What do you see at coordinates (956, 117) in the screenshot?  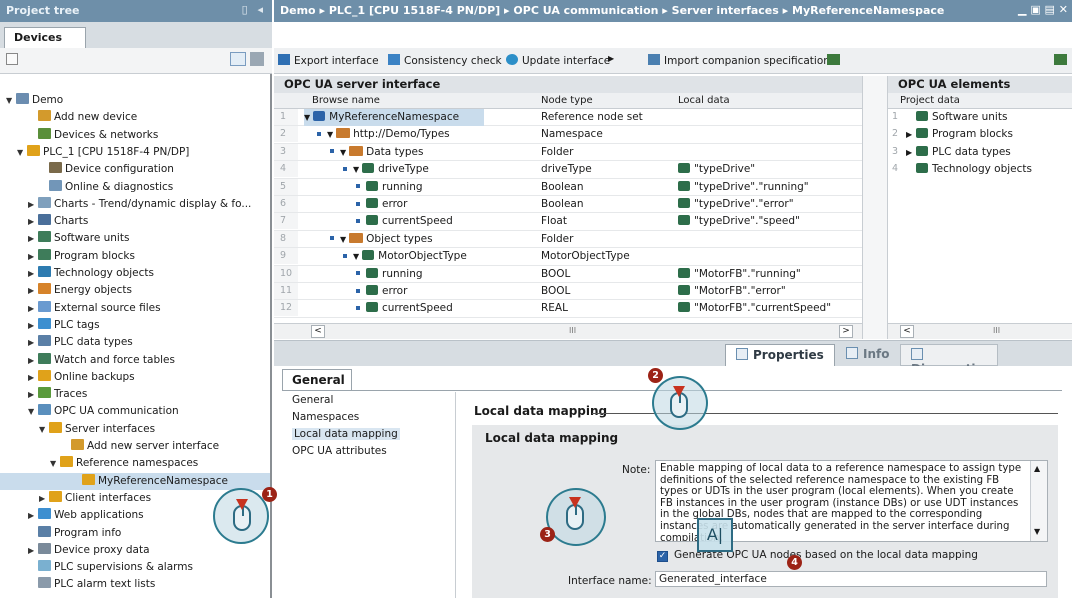 I see `project-data-cell: Software units` at bounding box center [956, 117].